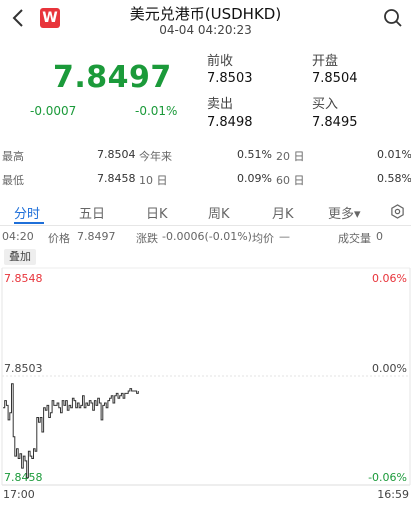  Describe the element at coordinates (157, 212) in the screenshot. I see `tab-daily-k: 日K` at that location.